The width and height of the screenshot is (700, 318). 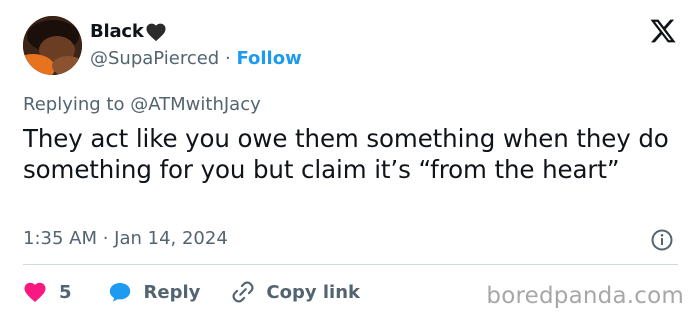 I want to click on timestamp: 1:35 AM · Jan 14, 2024, so click(x=125, y=238).